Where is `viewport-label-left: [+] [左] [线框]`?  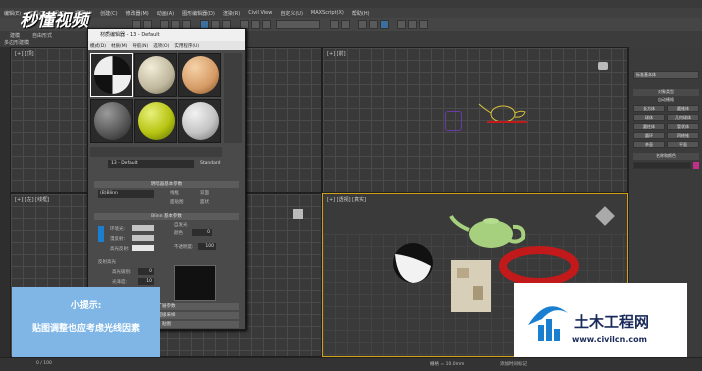 viewport-label-left: [+] [左] [线框] is located at coordinates (32, 199).